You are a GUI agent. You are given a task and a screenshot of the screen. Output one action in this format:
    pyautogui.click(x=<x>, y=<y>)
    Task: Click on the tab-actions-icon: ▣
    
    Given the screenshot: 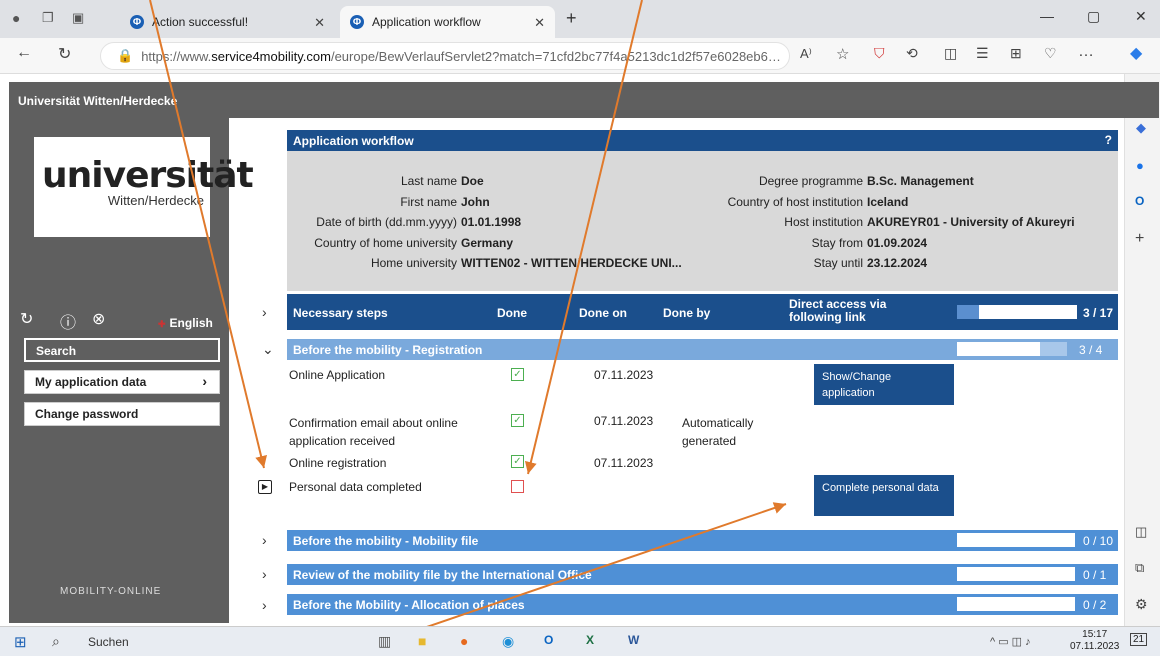 What is the action you would take?
    pyautogui.click(x=78, y=18)
    